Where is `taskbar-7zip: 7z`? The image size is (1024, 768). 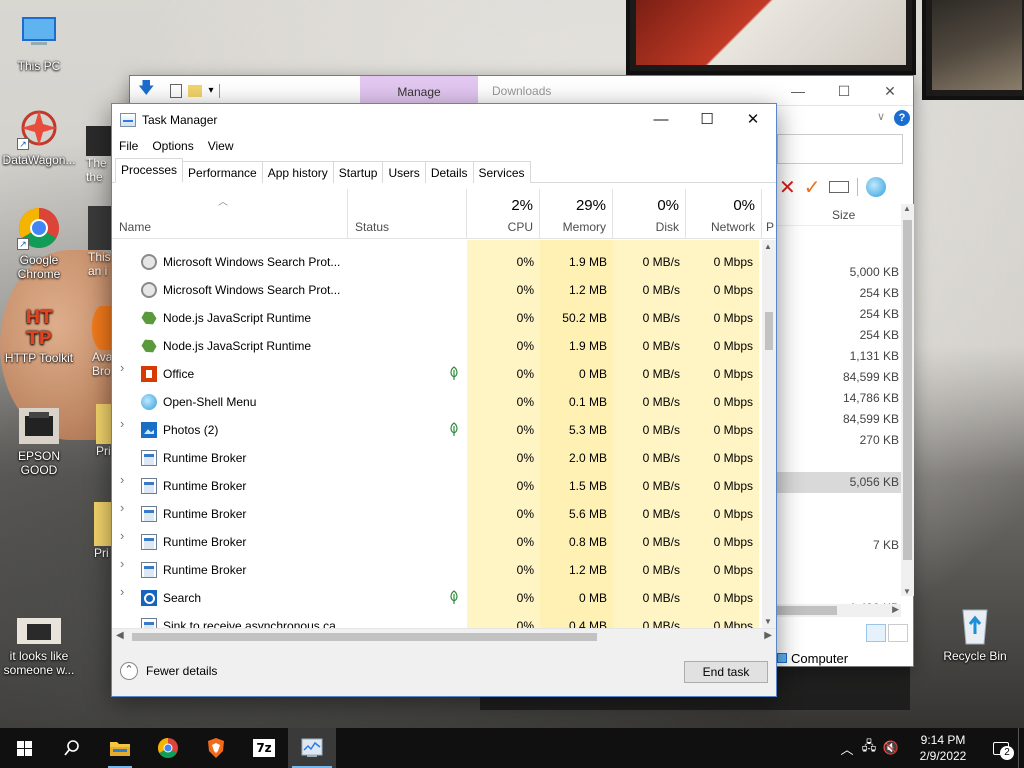
taskbar-7zip: 7z is located at coordinates (264, 748).